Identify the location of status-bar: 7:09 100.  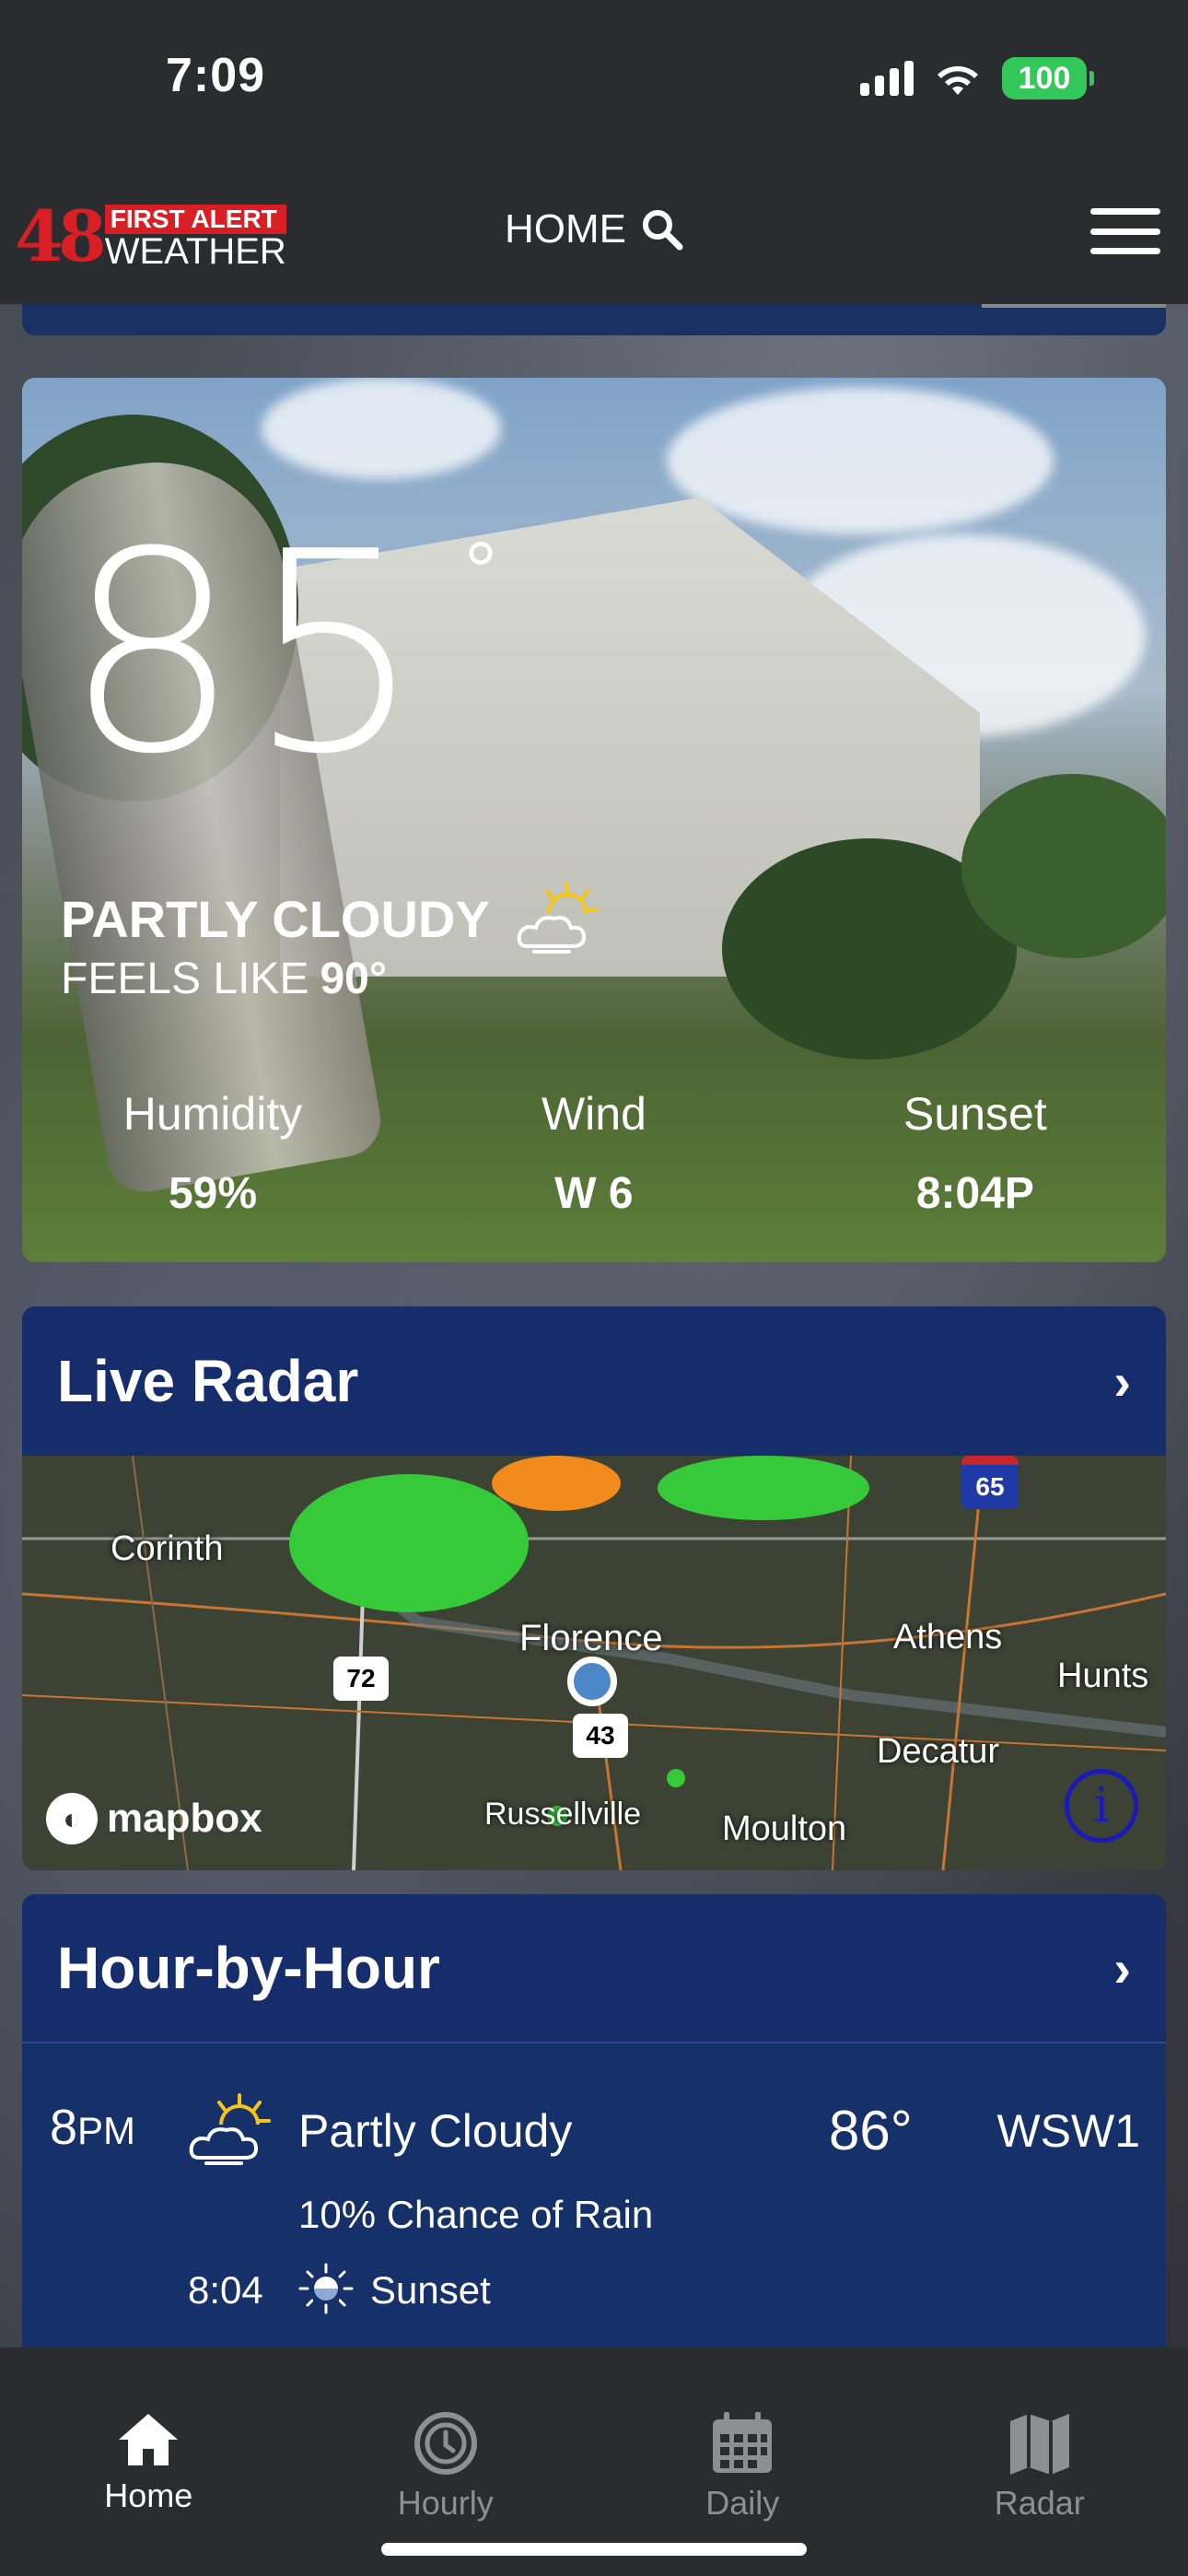
(594, 78).